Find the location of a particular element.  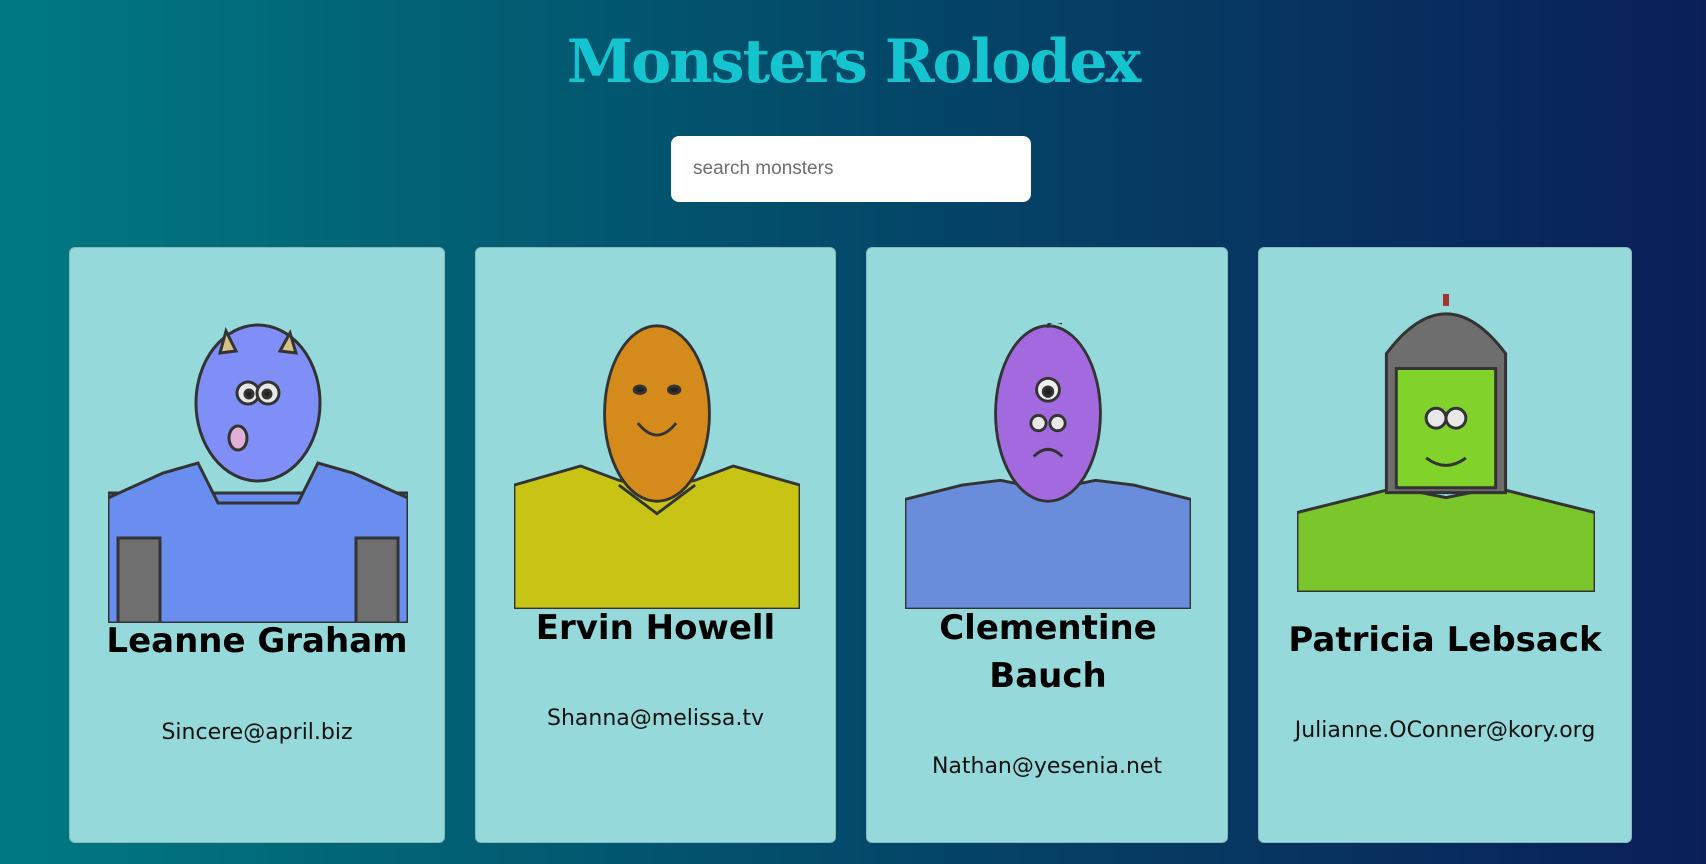

monster-name: Patricia Lebsack is located at coordinates (1445, 640).